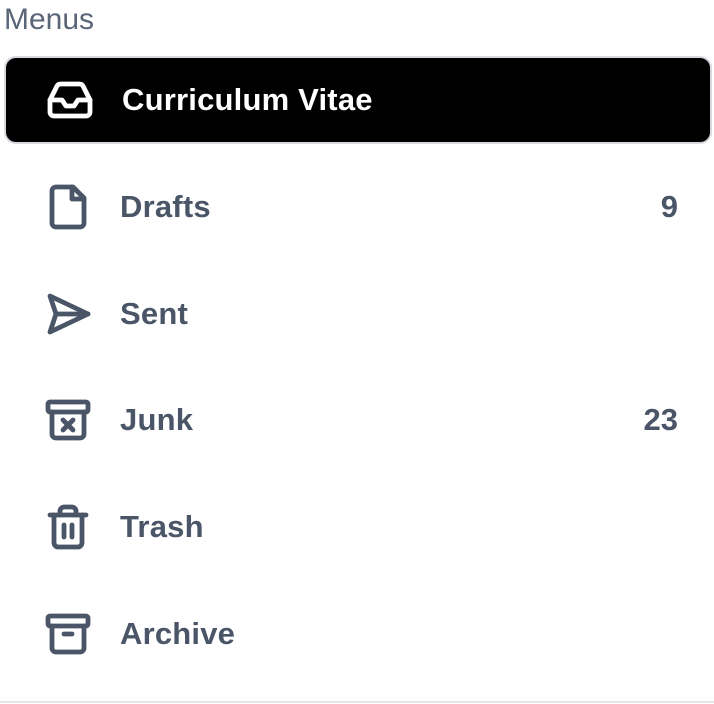 The image size is (714, 704). What do you see at coordinates (669, 207) in the screenshot?
I see `count-badge: 9` at bounding box center [669, 207].